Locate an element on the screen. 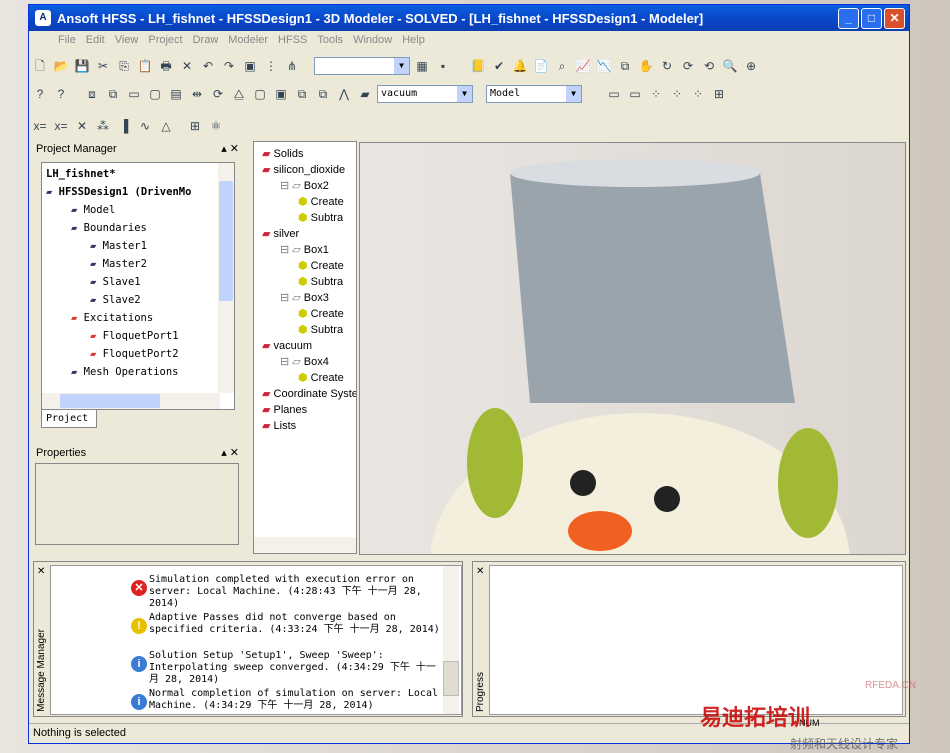  save-icon: 💾 is located at coordinates (82, 66).